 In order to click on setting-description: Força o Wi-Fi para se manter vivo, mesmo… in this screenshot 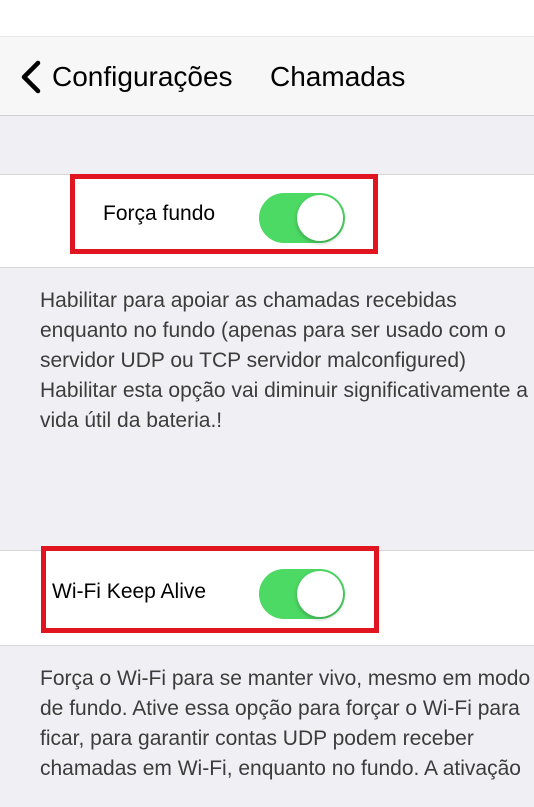, I will do `click(285, 723)`.